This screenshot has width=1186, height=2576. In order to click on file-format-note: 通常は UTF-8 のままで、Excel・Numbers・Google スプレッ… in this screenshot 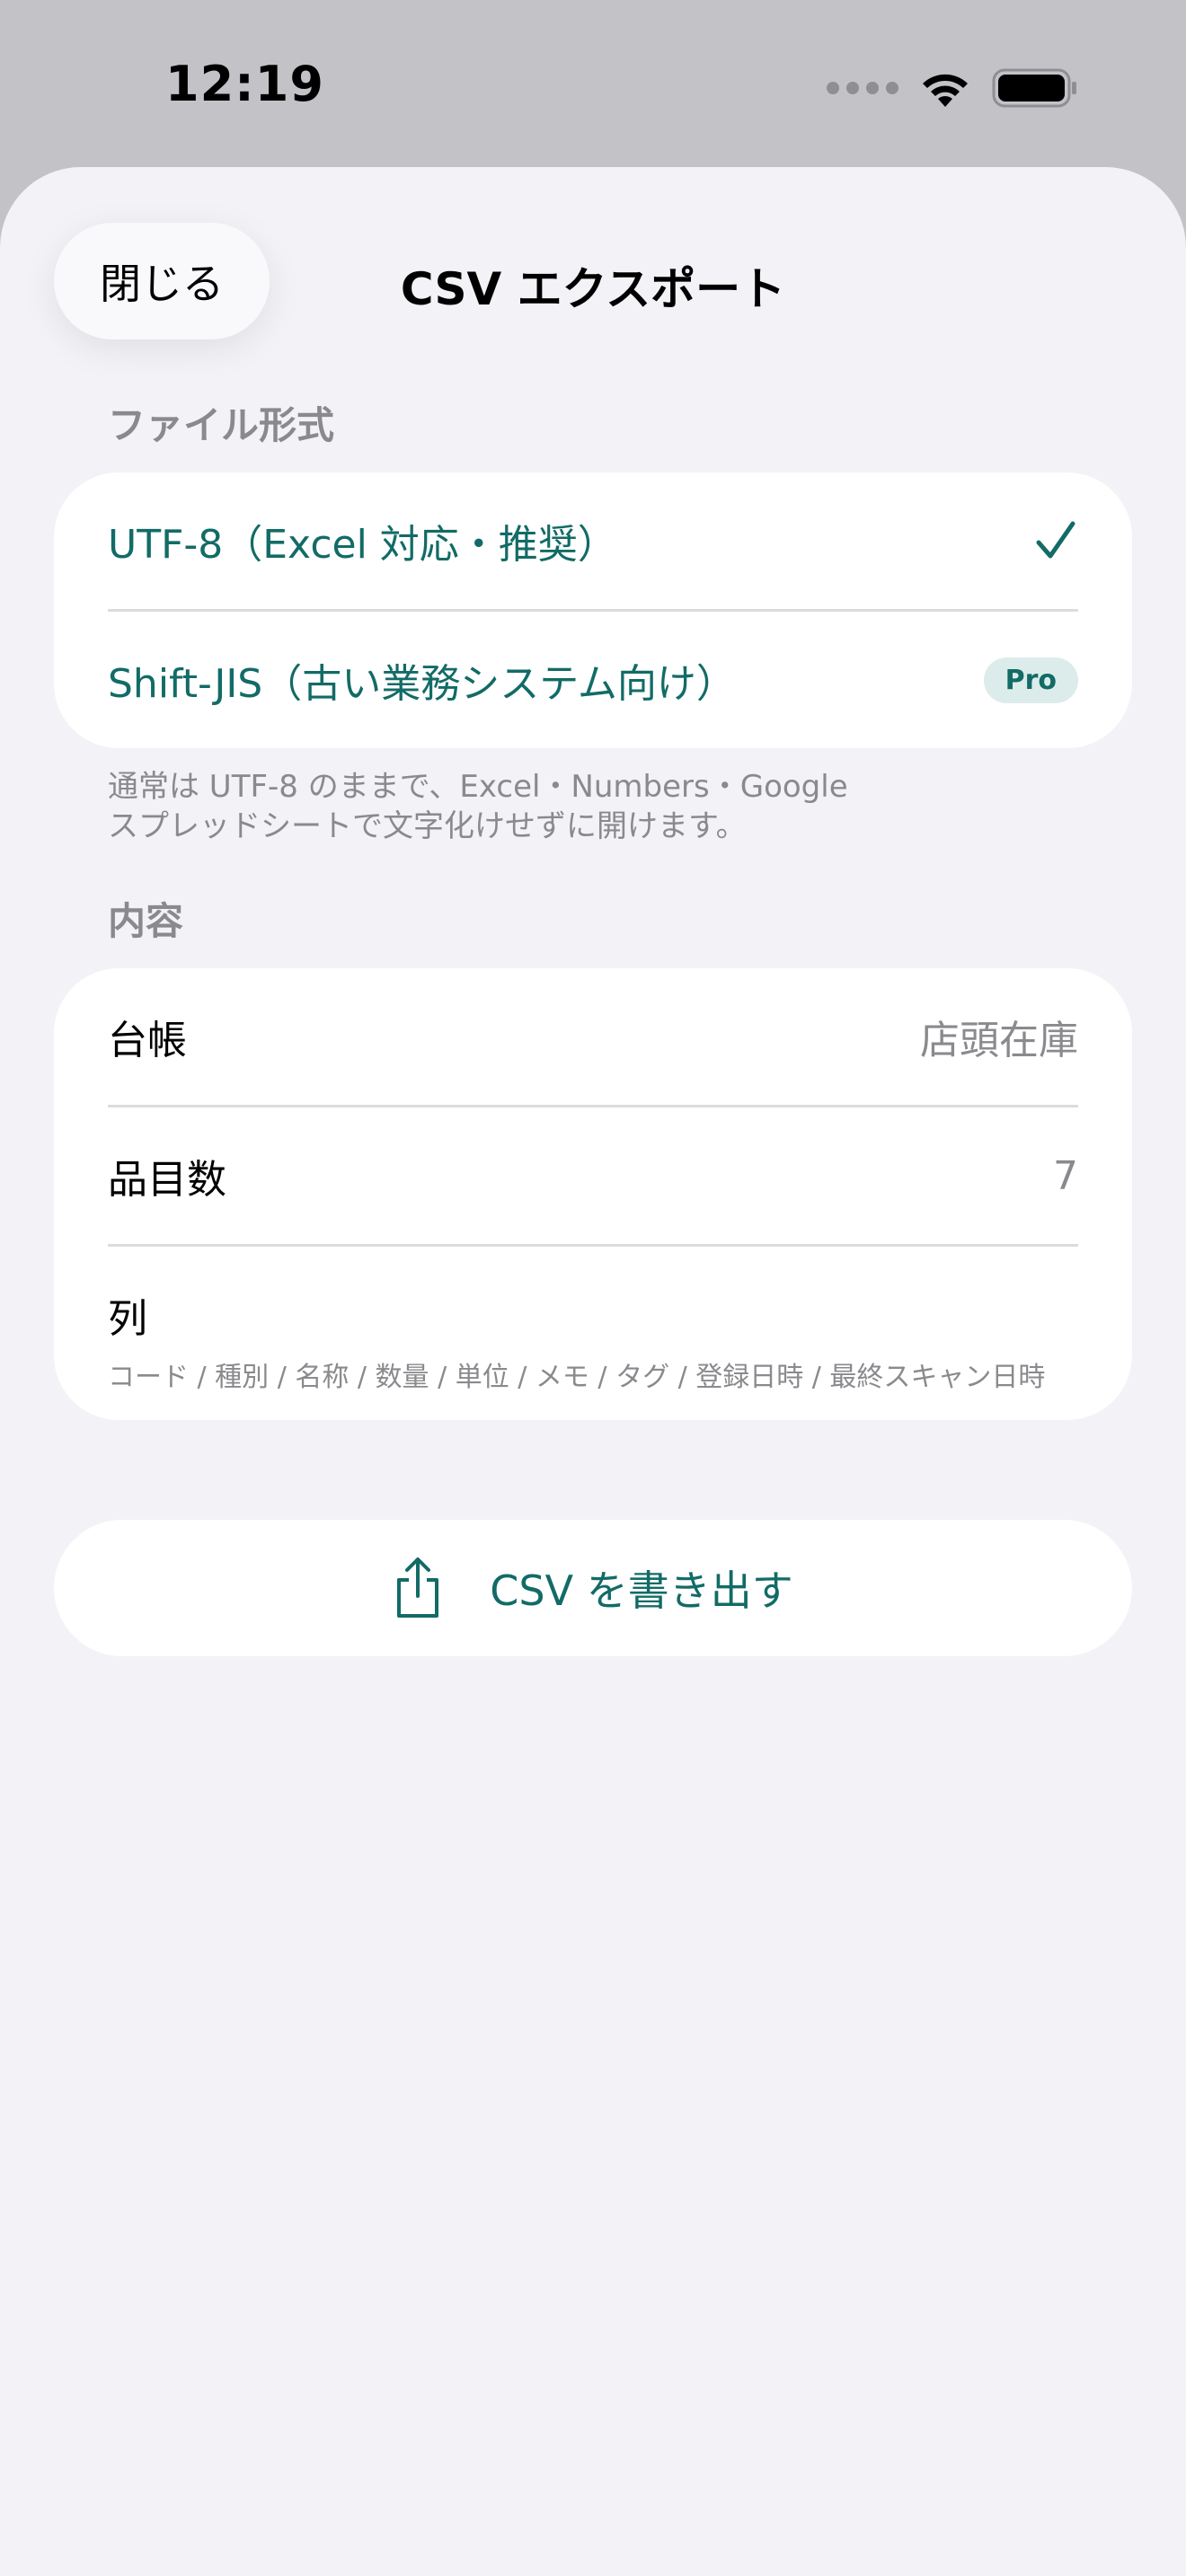, I will do `click(602, 806)`.